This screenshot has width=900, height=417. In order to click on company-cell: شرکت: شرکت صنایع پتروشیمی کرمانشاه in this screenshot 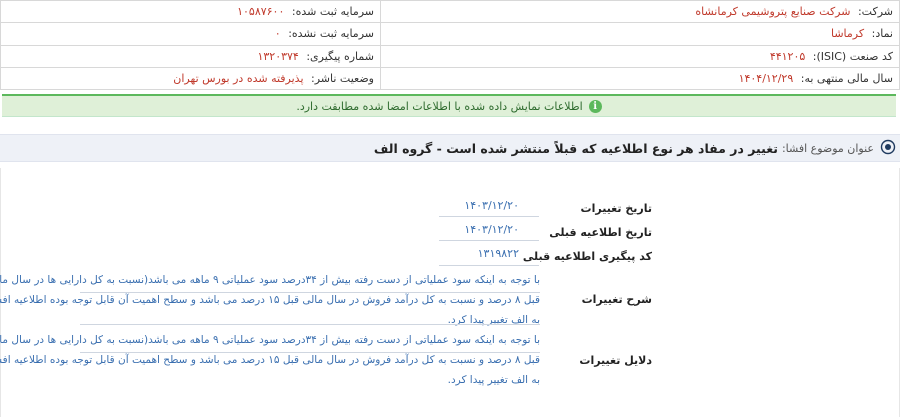, I will do `click(640, 12)`.